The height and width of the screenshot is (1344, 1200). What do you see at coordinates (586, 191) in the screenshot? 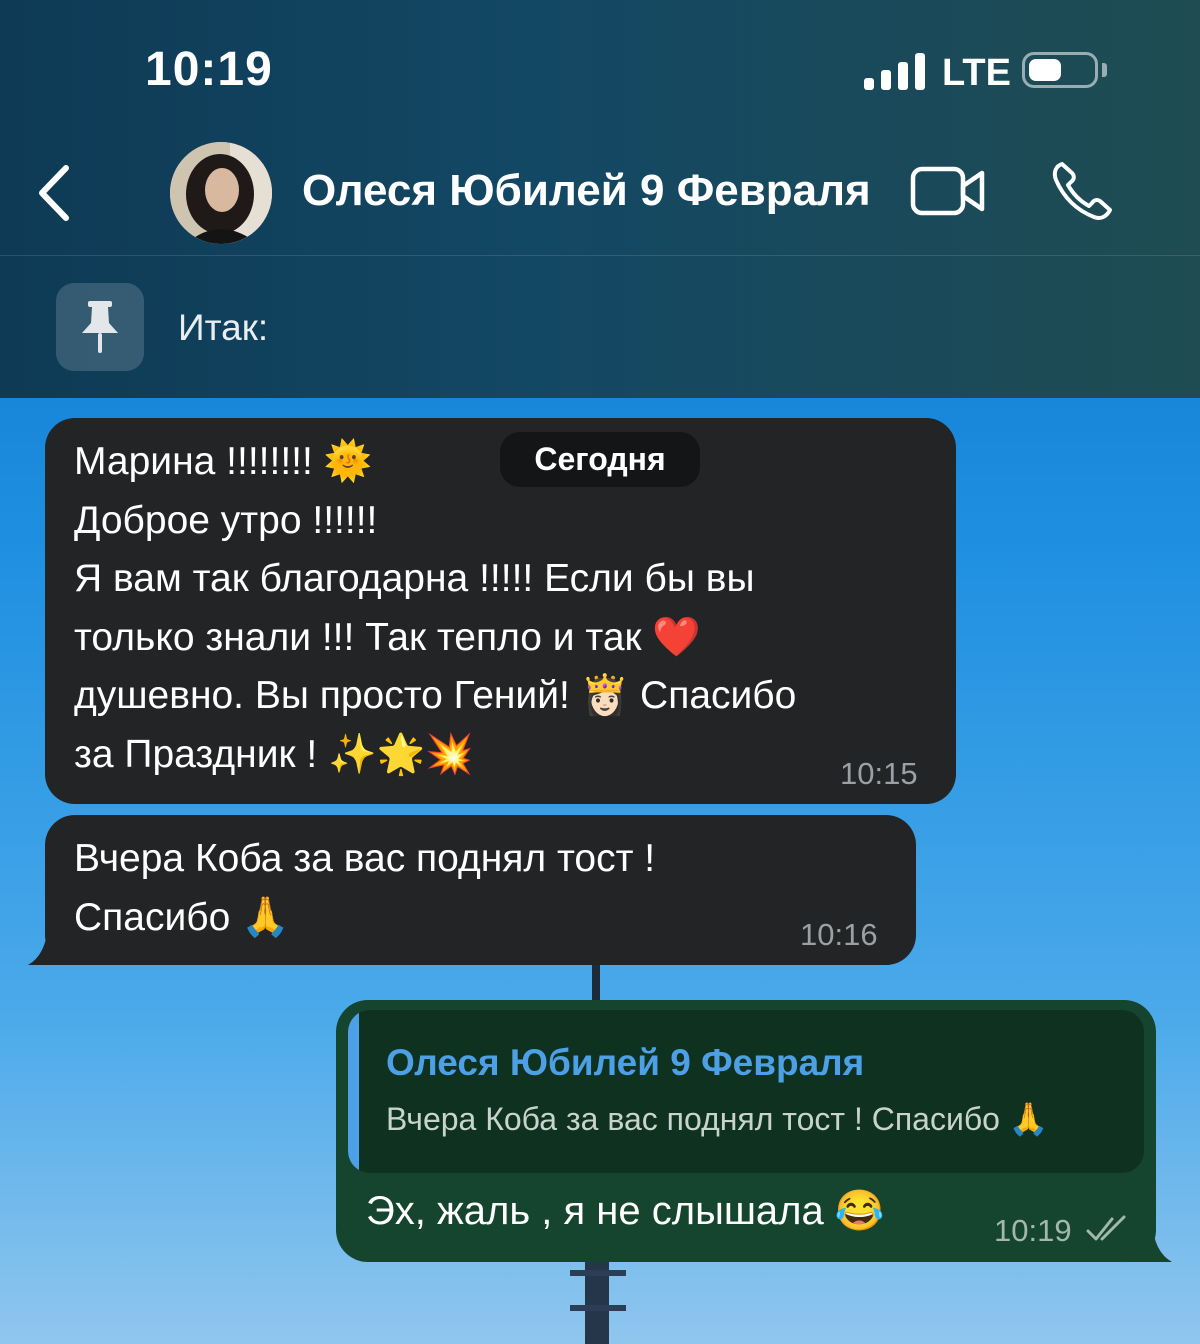
I see `contact-name: Олеся Юбилей 9 Февраля` at bounding box center [586, 191].